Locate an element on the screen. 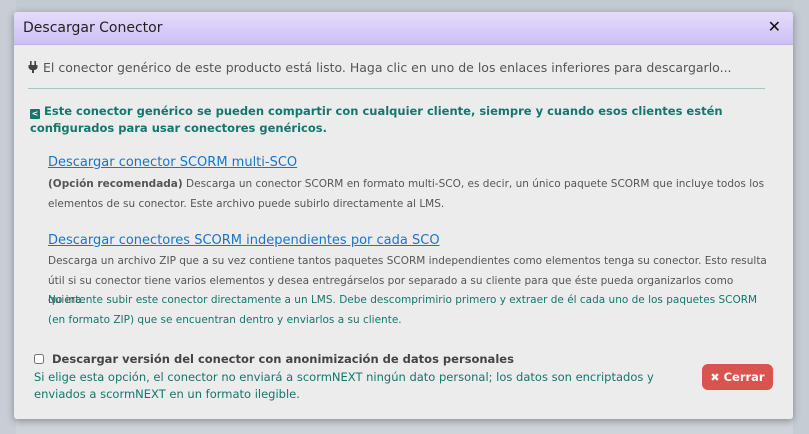  share-icon: < is located at coordinates (35, 114).